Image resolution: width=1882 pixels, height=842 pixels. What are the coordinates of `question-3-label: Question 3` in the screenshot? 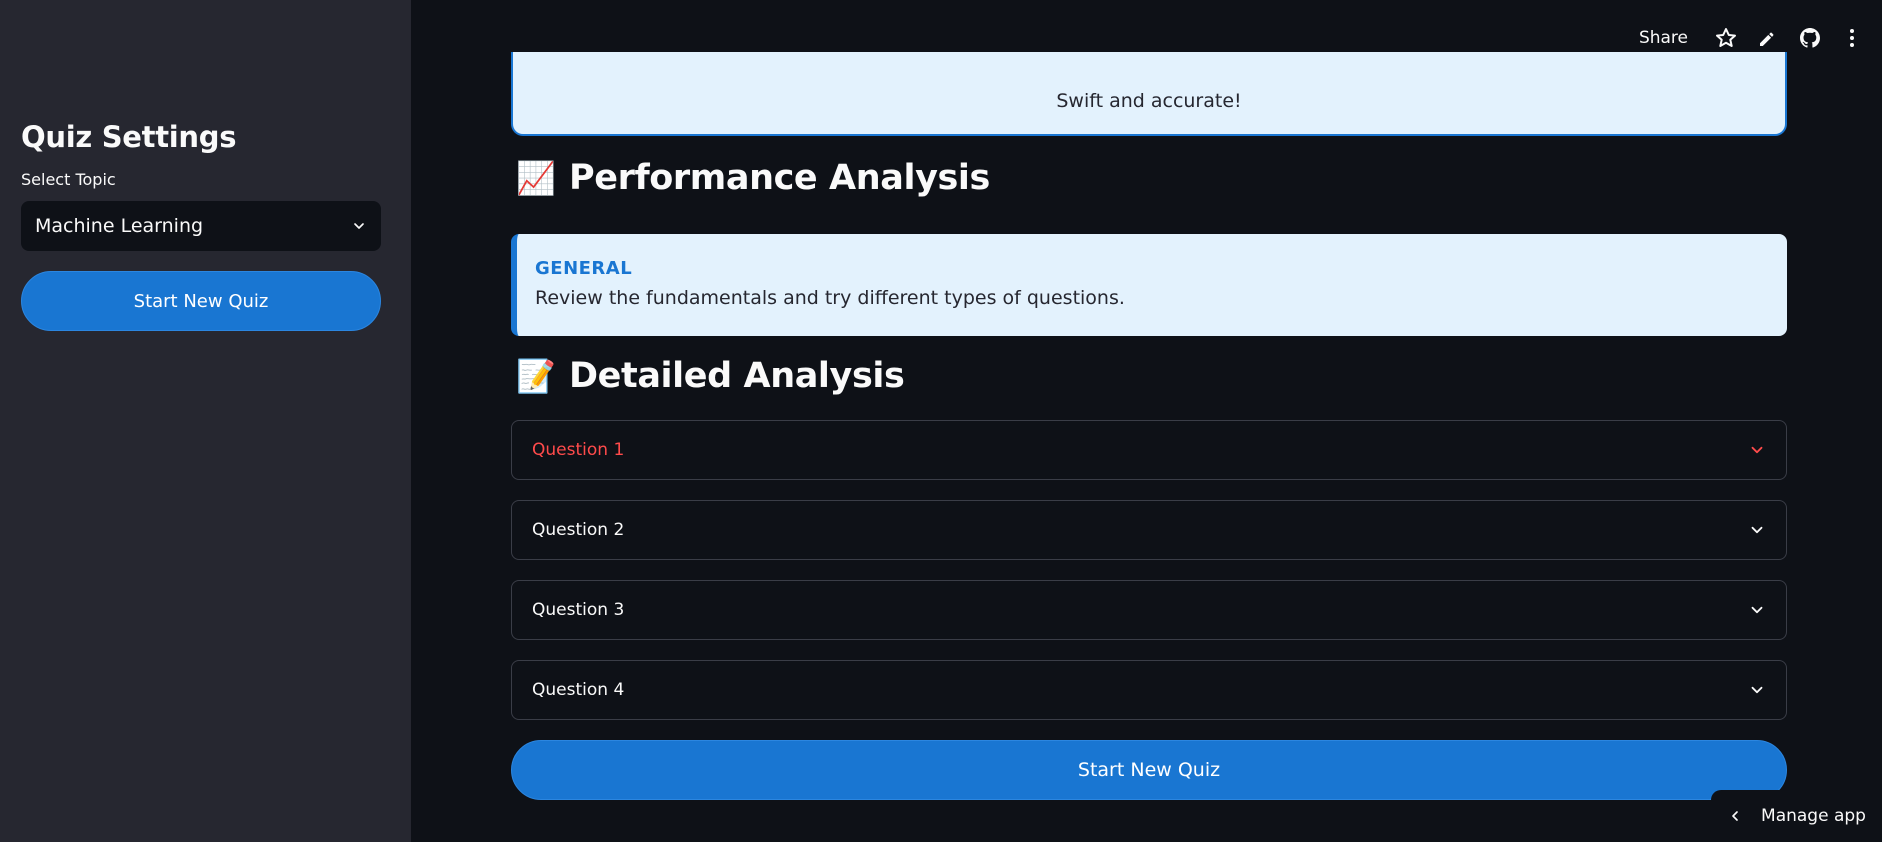 It's located at (578, 610).